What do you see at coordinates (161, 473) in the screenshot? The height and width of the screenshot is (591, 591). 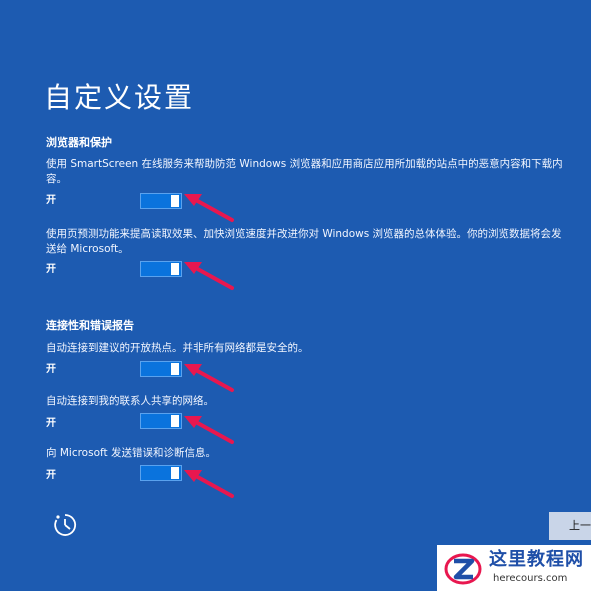 I see `error-reporting-toggle` at bounding box center [161, 473].